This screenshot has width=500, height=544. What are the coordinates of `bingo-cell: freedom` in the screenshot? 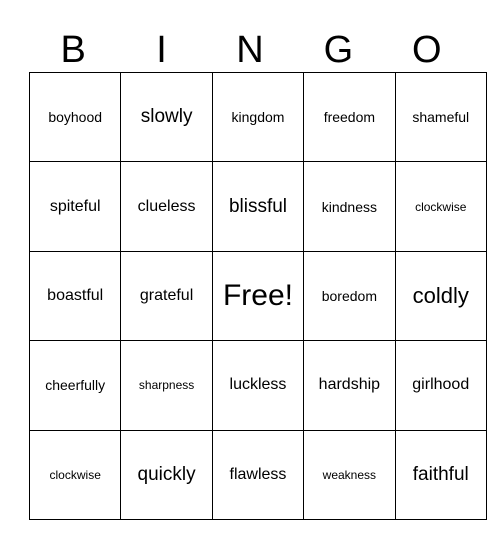 It's located at (349, 117).